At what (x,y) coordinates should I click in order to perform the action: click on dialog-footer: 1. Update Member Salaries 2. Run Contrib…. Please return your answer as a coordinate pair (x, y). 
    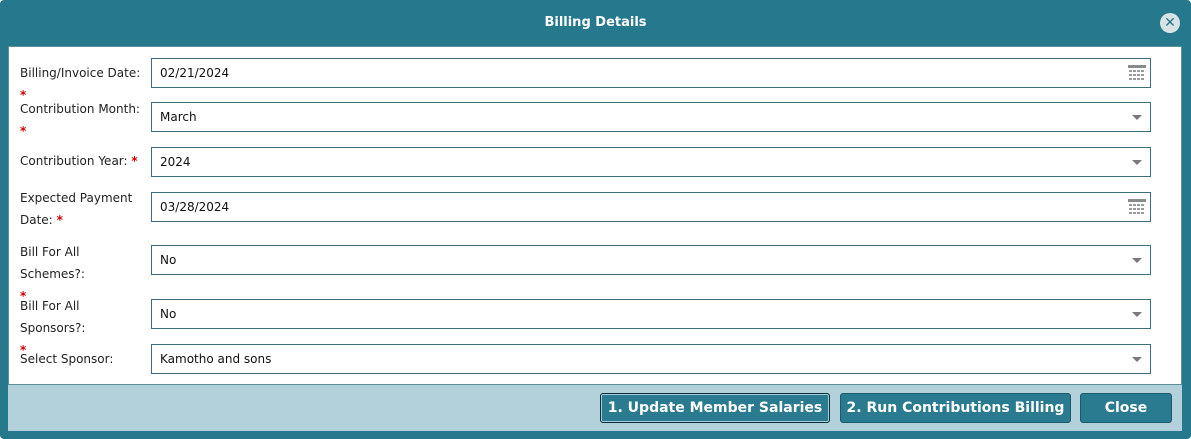
    Looking at the image, I should click on (595, 408).